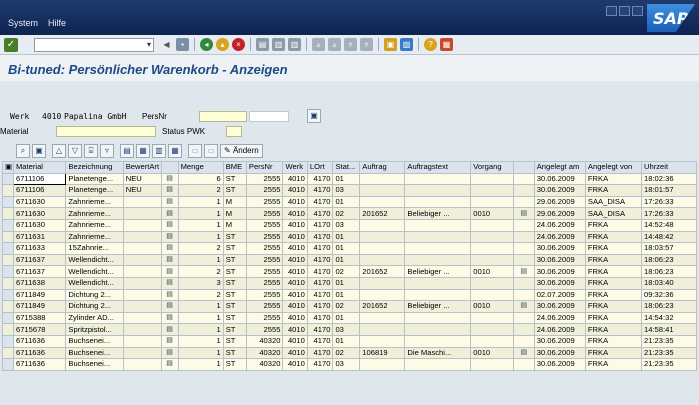  Describe the element at coordinates (223, 116) in the screenshot. I see `persnr-field` at that location.